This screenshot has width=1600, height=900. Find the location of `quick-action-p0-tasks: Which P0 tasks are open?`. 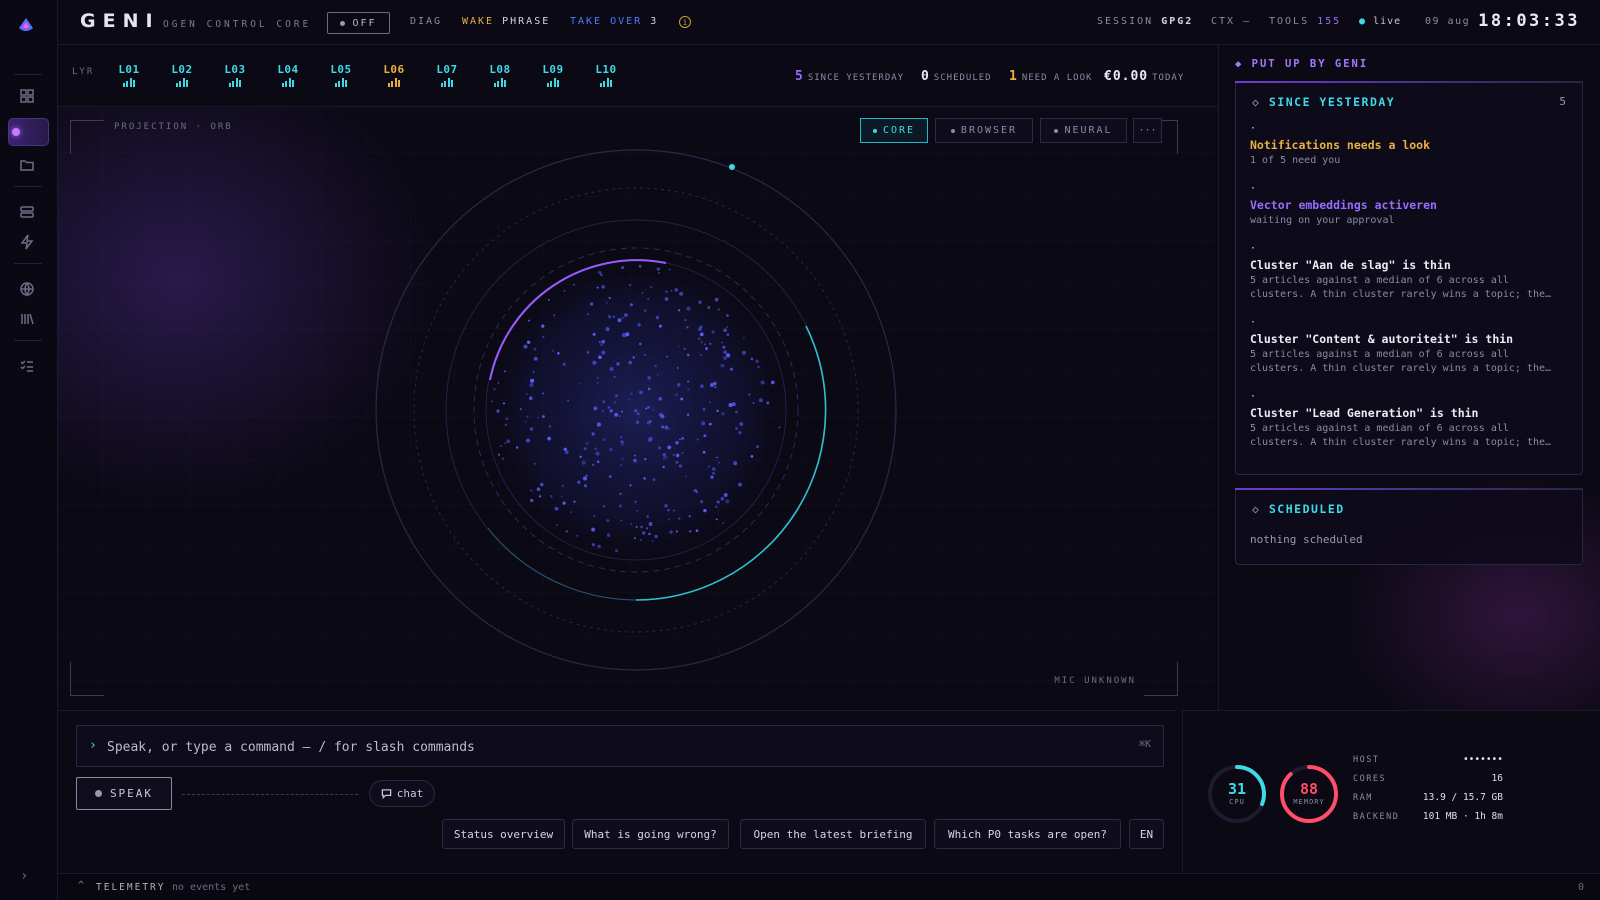

quick-action-p0-tasks: Which P0 tasks are open? is located at coordinates (1027, 834).